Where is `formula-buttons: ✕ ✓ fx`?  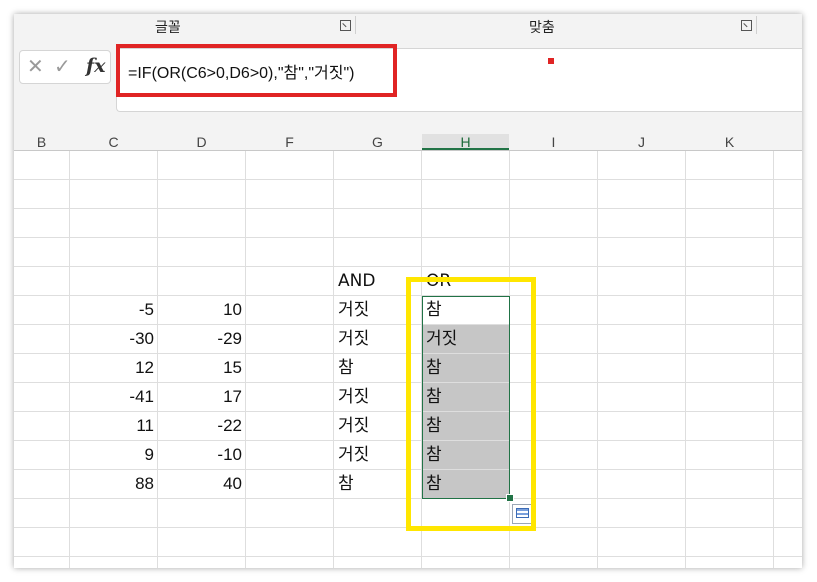
formula-buttons: ✕ ✓ fx is located at coordinates (65, 67).